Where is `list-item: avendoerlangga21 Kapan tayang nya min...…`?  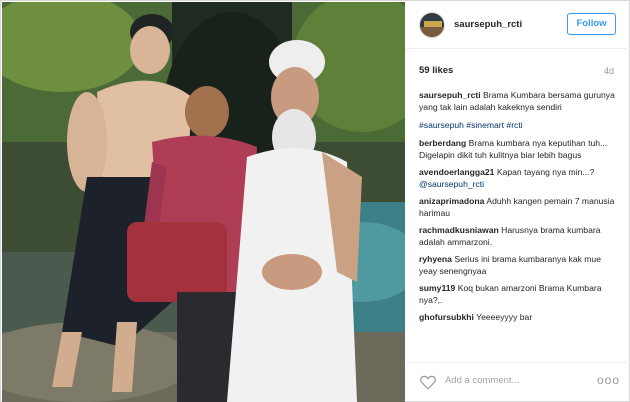
list-item: avendoerlangga21 Kapan tayang nya min...… is located at coordinates (519, 178).